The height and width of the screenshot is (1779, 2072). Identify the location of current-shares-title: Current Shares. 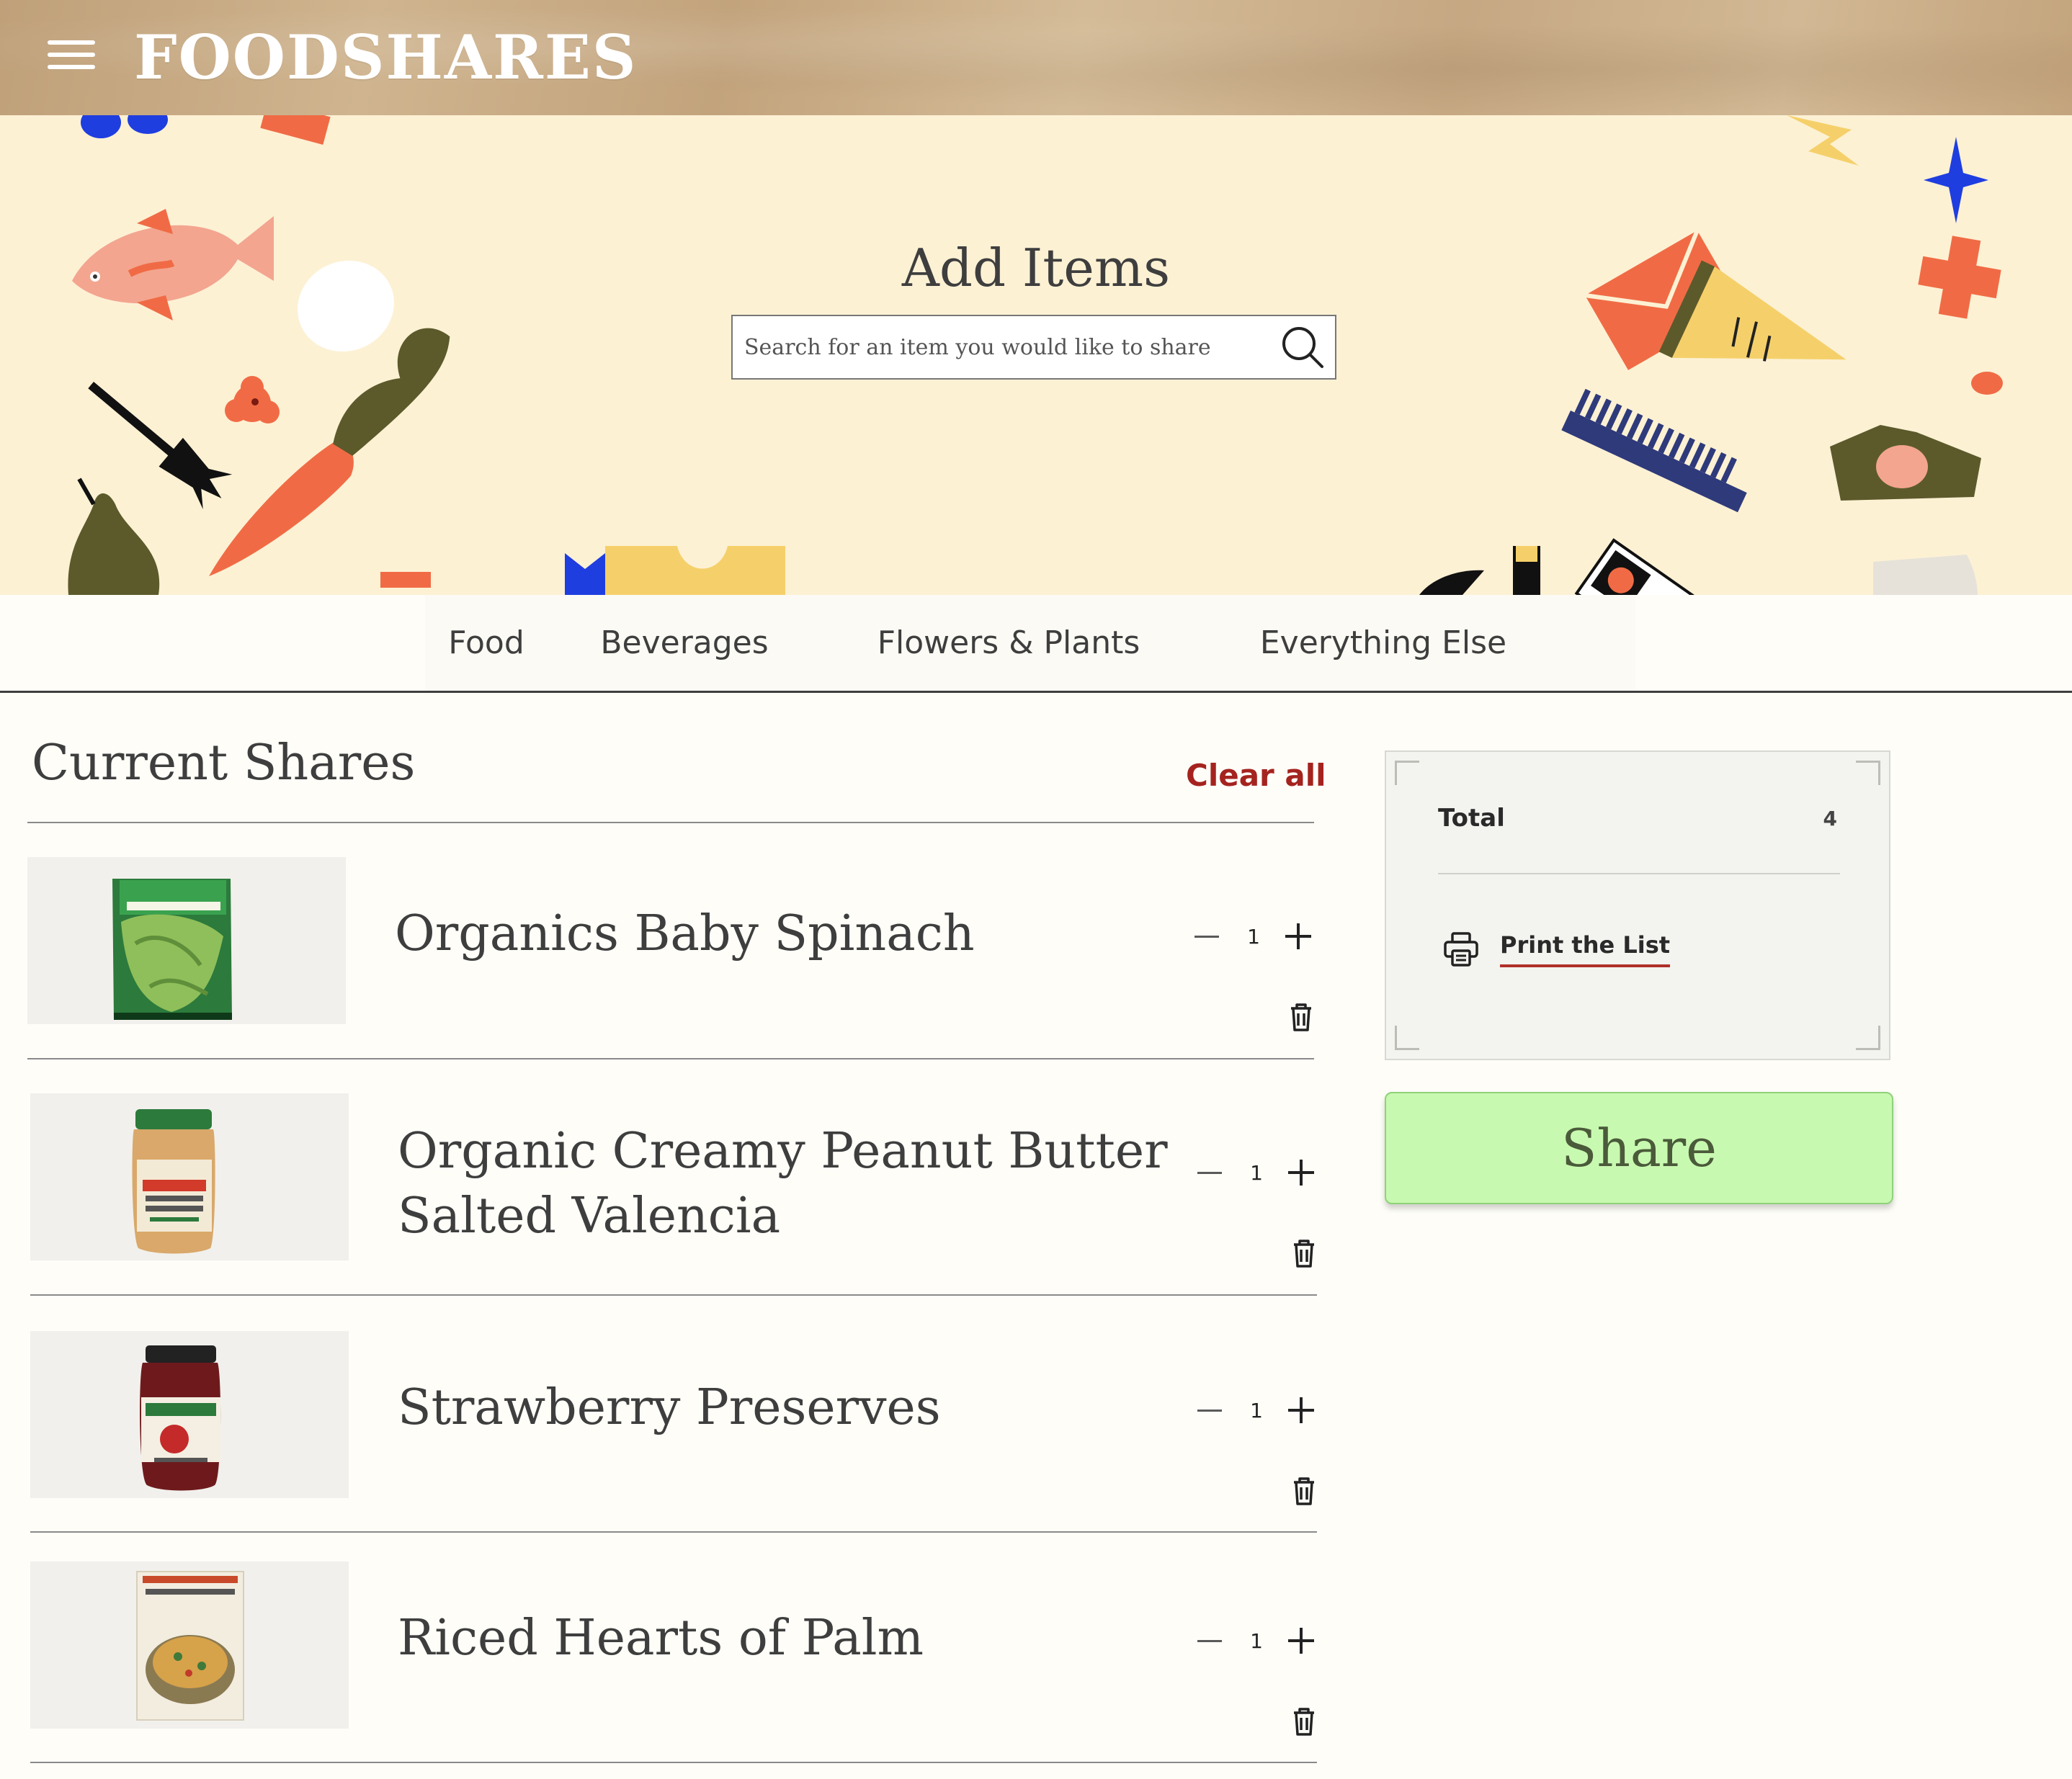
(224, 764).